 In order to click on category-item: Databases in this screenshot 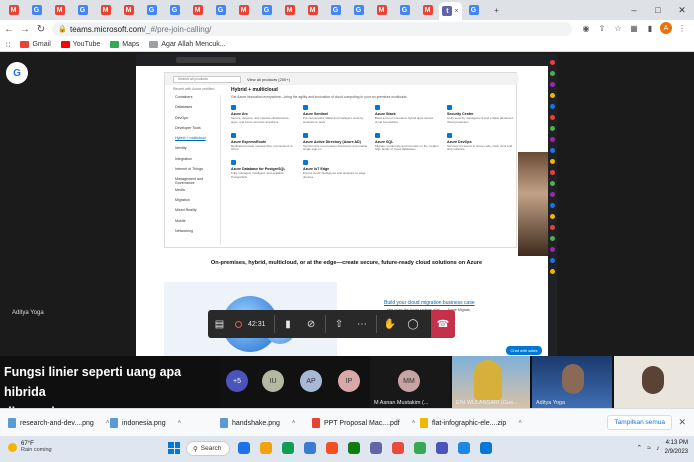, I will do `click(195, 110)`.